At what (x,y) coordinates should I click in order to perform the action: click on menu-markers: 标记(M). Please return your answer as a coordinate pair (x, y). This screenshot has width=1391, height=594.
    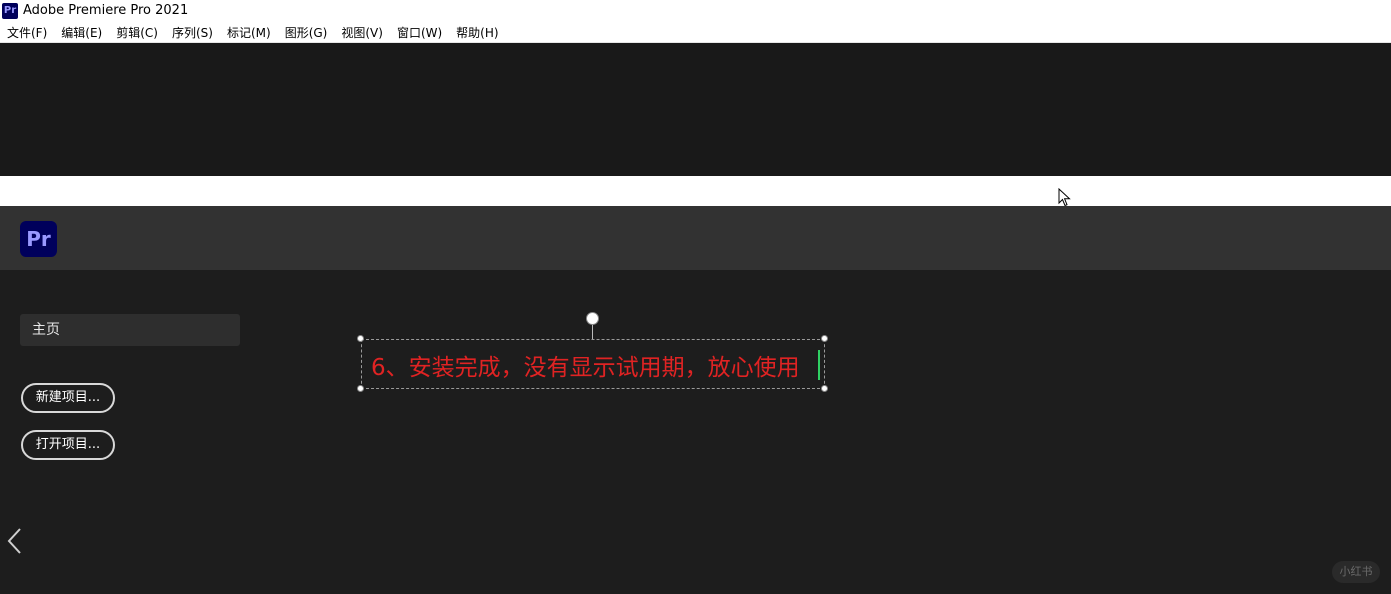
    Looking at the image, I should click on (249, 32).